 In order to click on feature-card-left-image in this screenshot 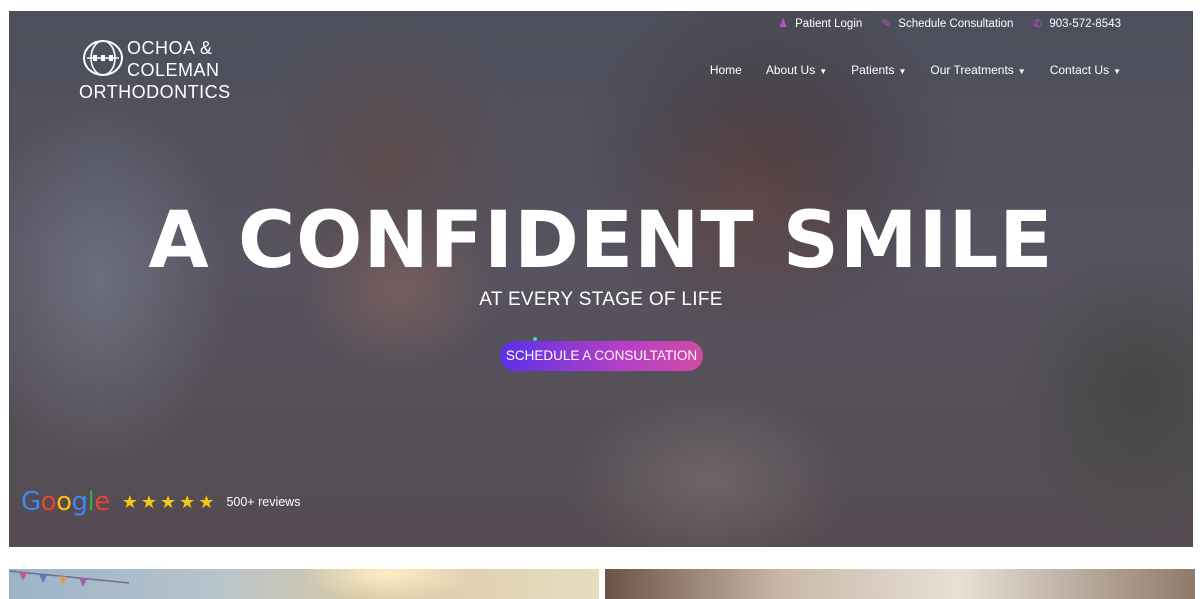, I will do `click(304, 584)`.